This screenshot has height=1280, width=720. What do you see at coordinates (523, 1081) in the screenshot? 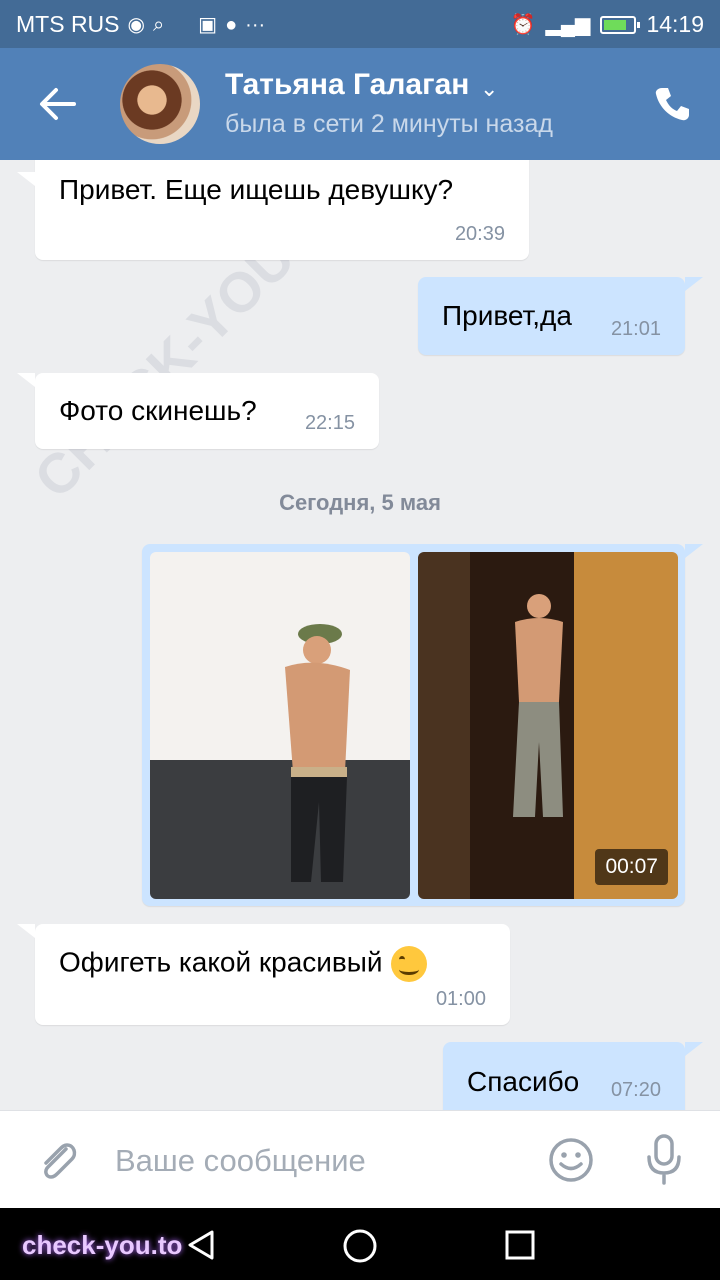
I see `message-text: Спасибо` at bounding box center [523, 1081].